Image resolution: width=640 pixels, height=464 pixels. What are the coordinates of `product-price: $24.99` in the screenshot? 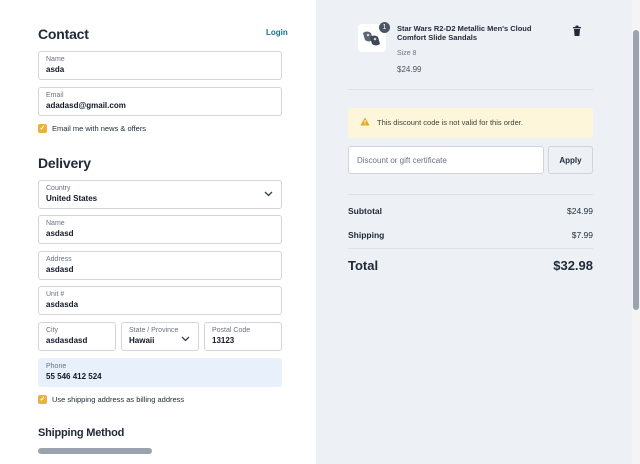 It's located at (409, 69).